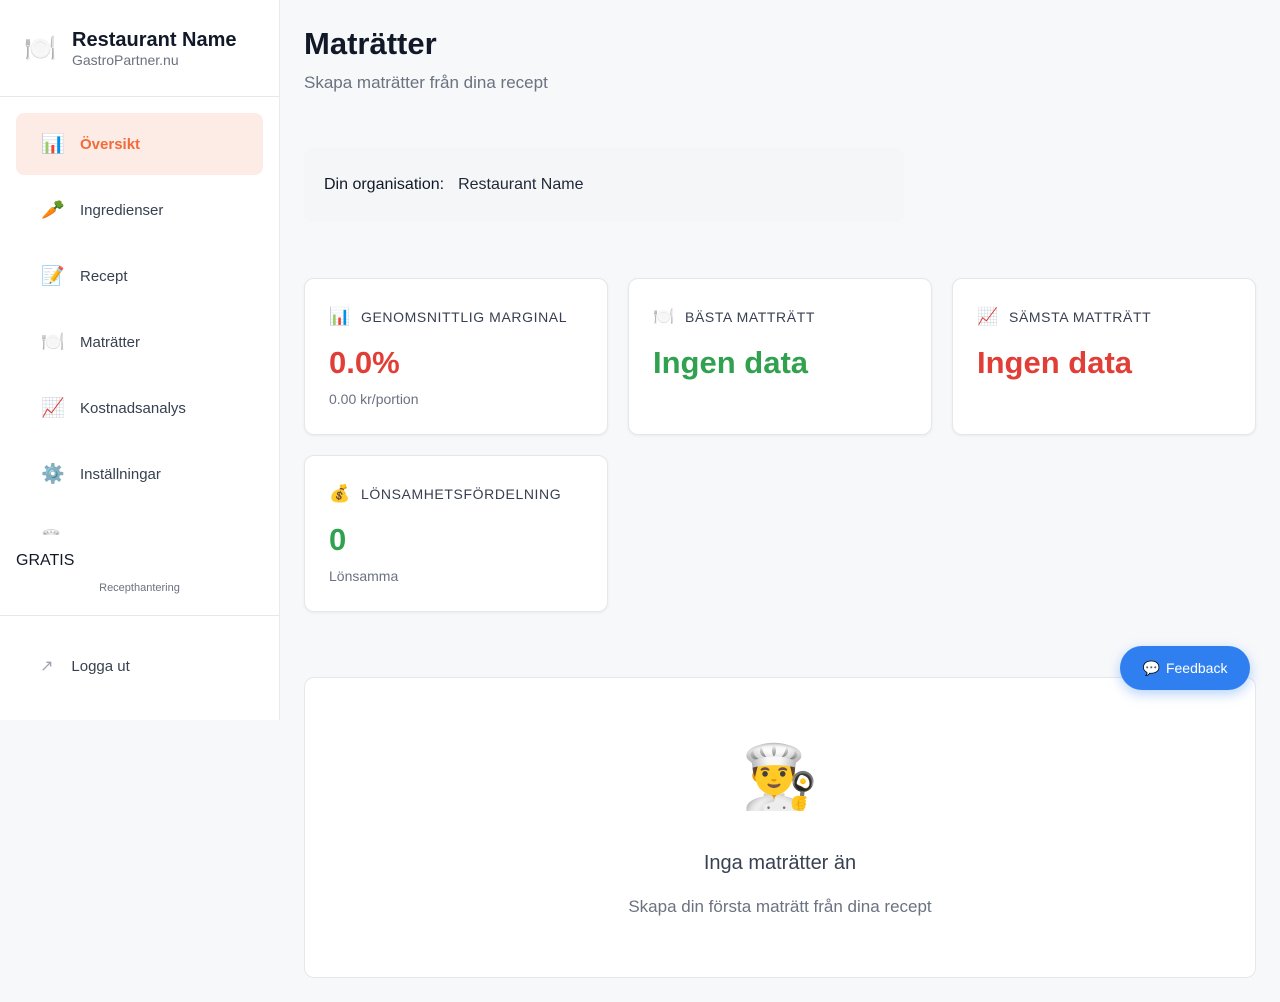 The image size is (1280, 1002). What do you see at coordinates (604, 185) in the screenshot?
I see `organisation-box: Din organisation: Restaurant Name` at bounding box center [604, 185].